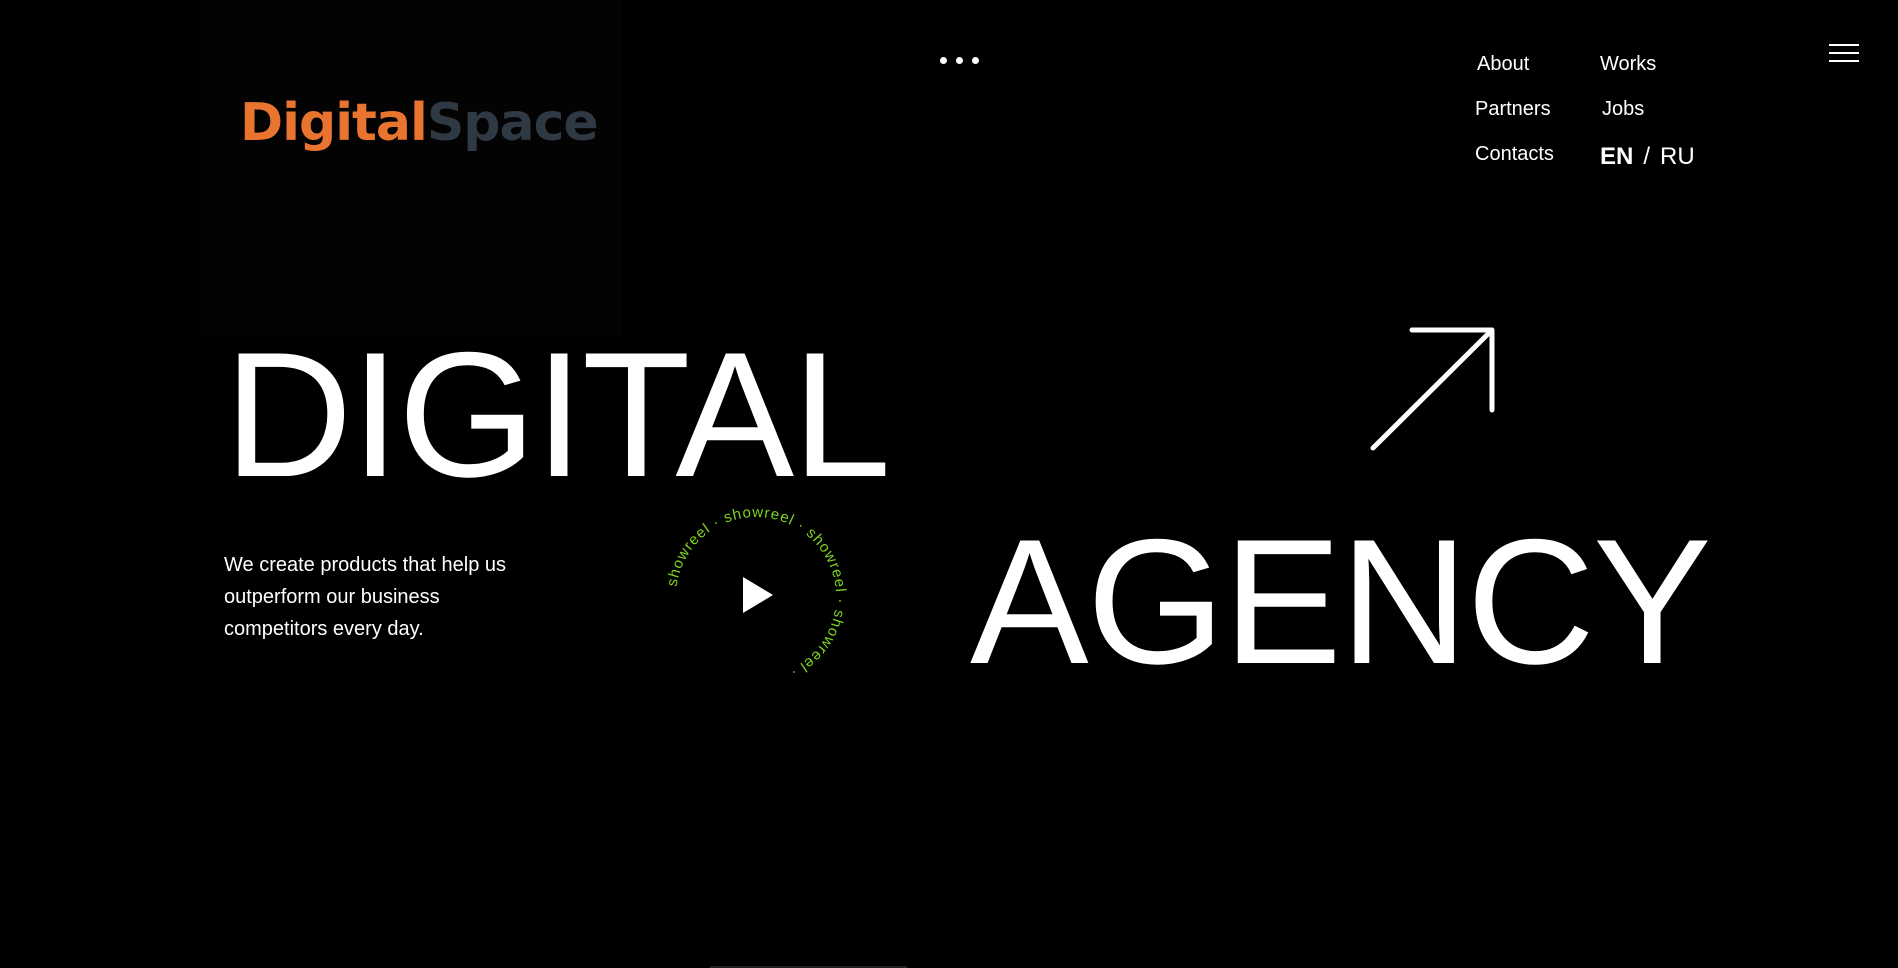  I want to click on nav-link-works: Works, so click(1628, 64).